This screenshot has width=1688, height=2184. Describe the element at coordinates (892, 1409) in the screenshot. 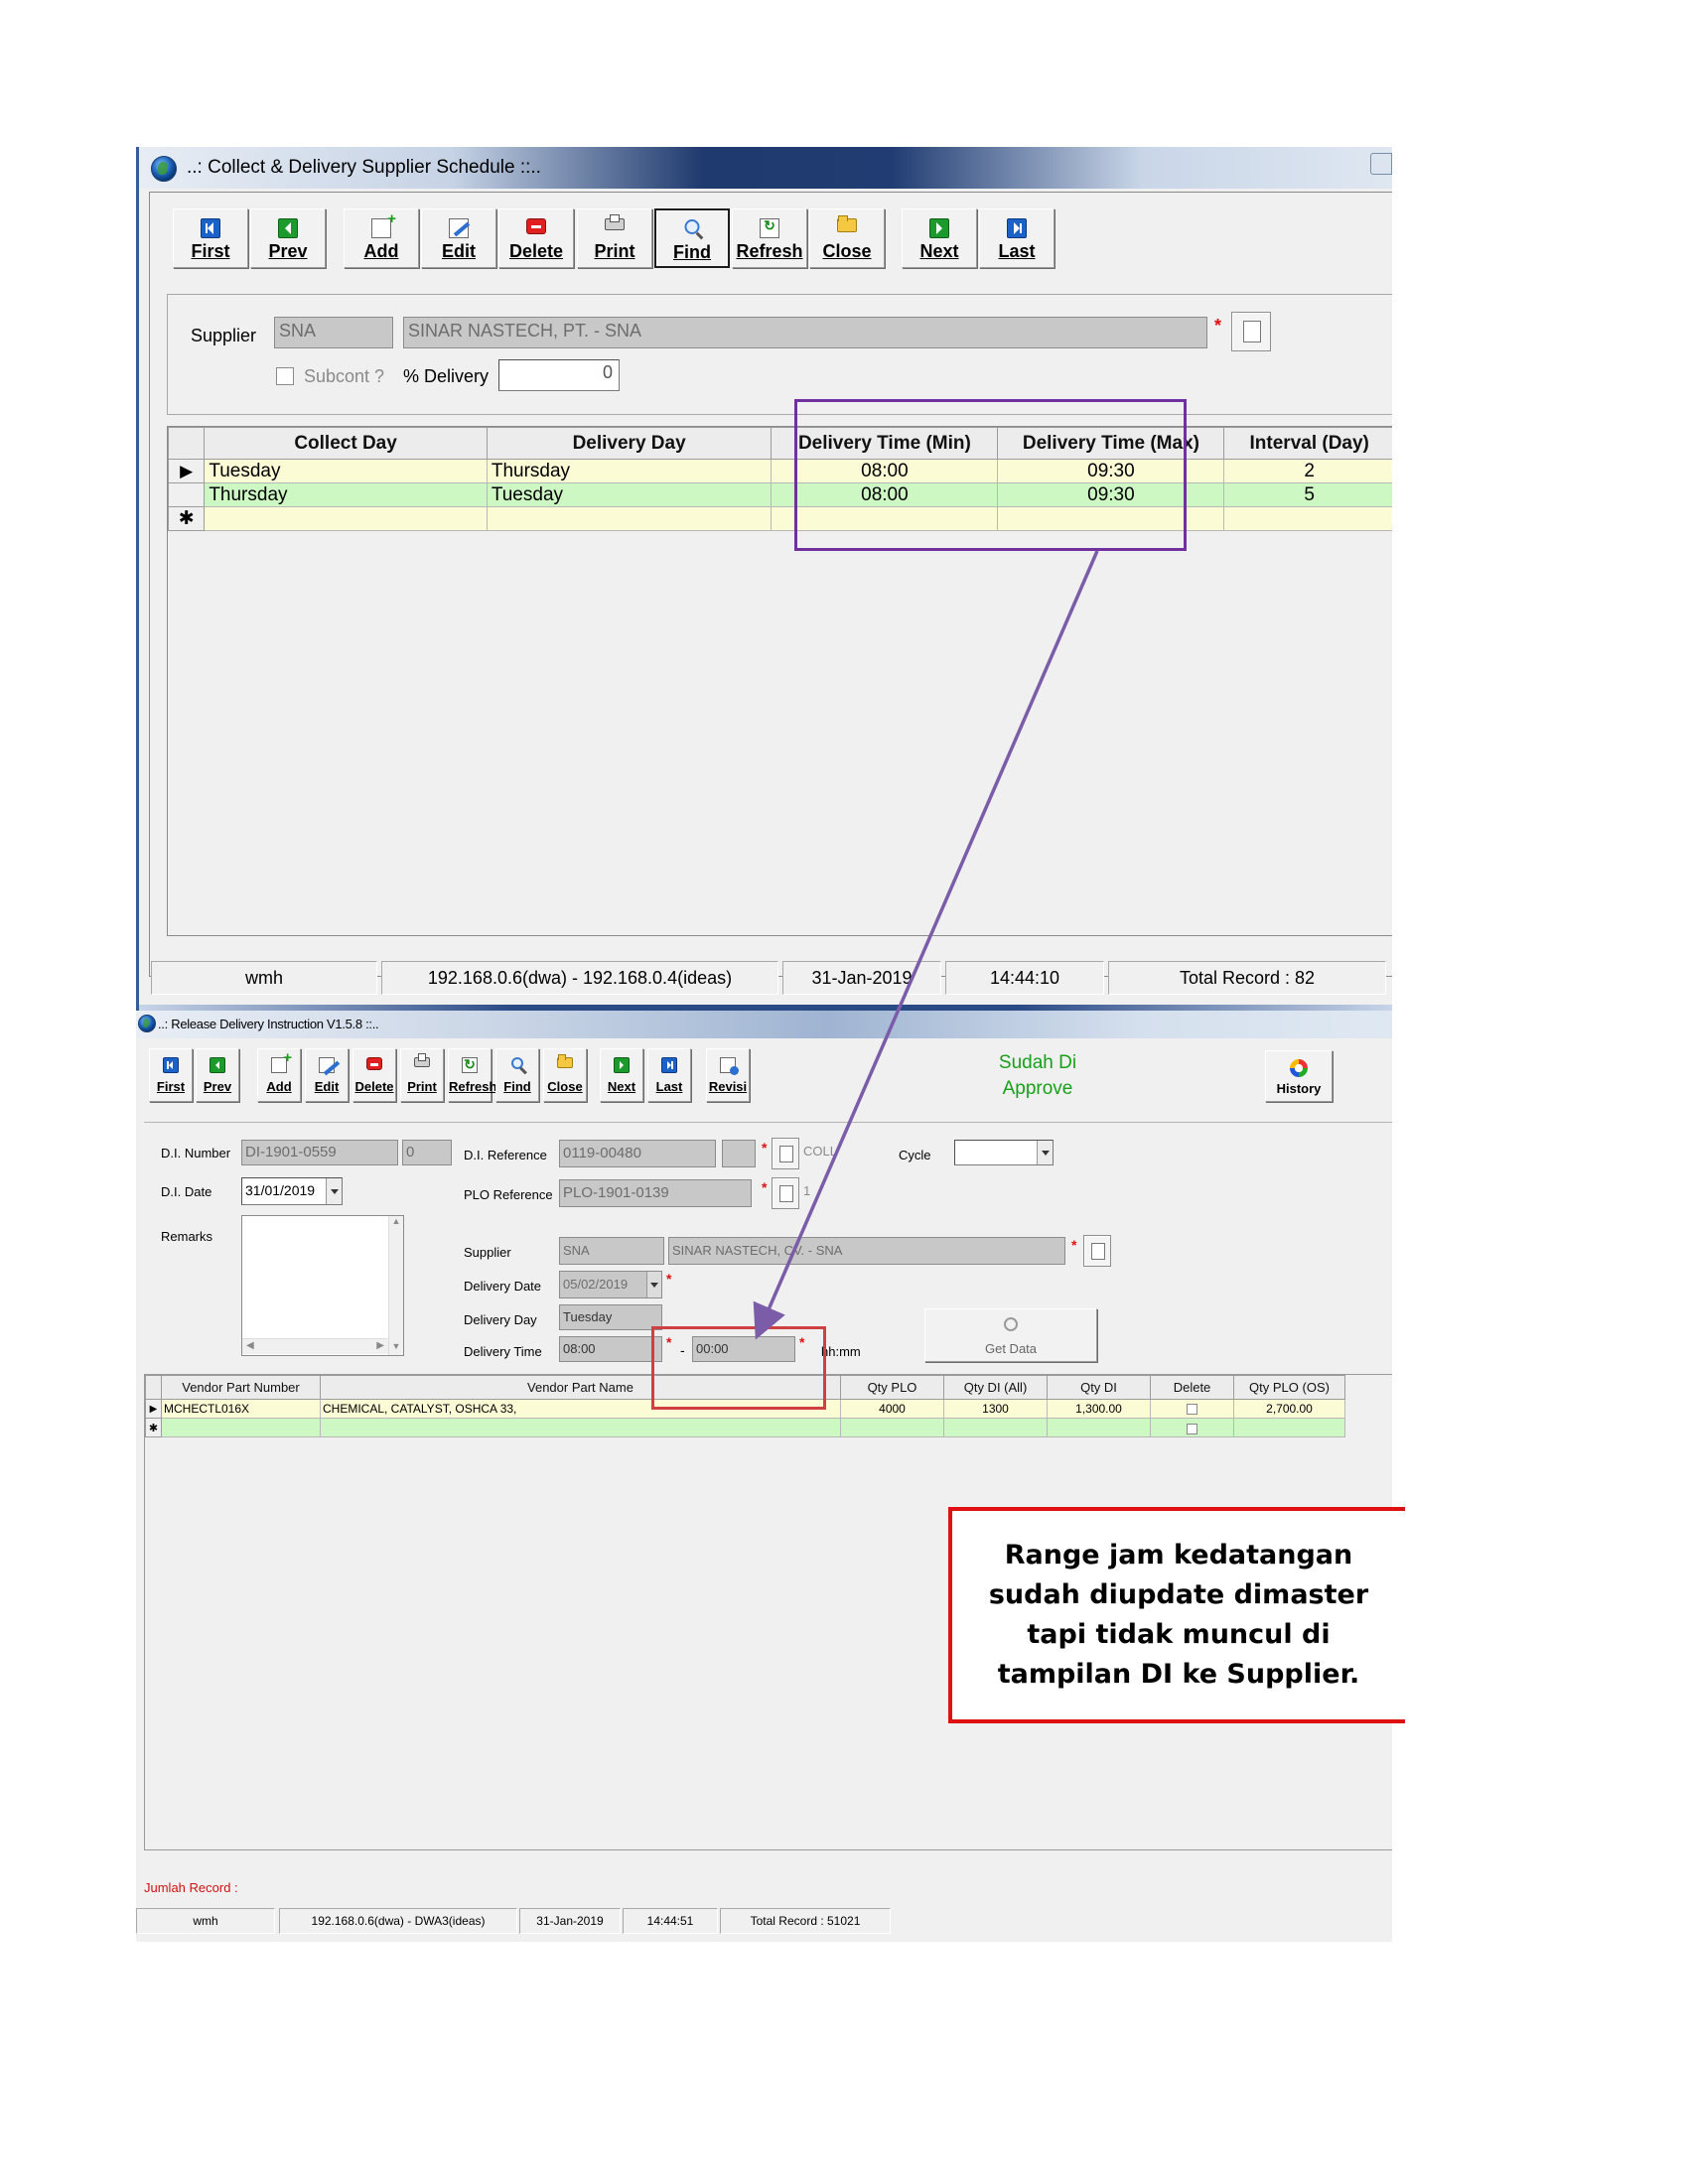

I see `cell-qty-plo: 4000` at that location.